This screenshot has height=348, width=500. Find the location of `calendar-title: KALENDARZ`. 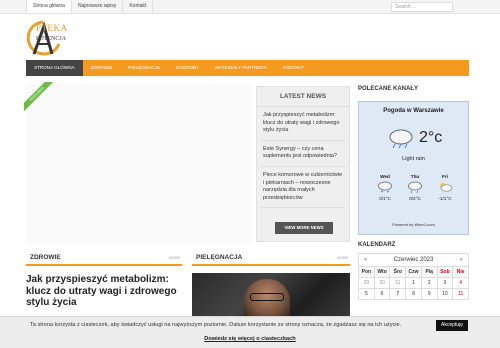

calendar-title: KALENDARZ is located at coordinates (377, 245).